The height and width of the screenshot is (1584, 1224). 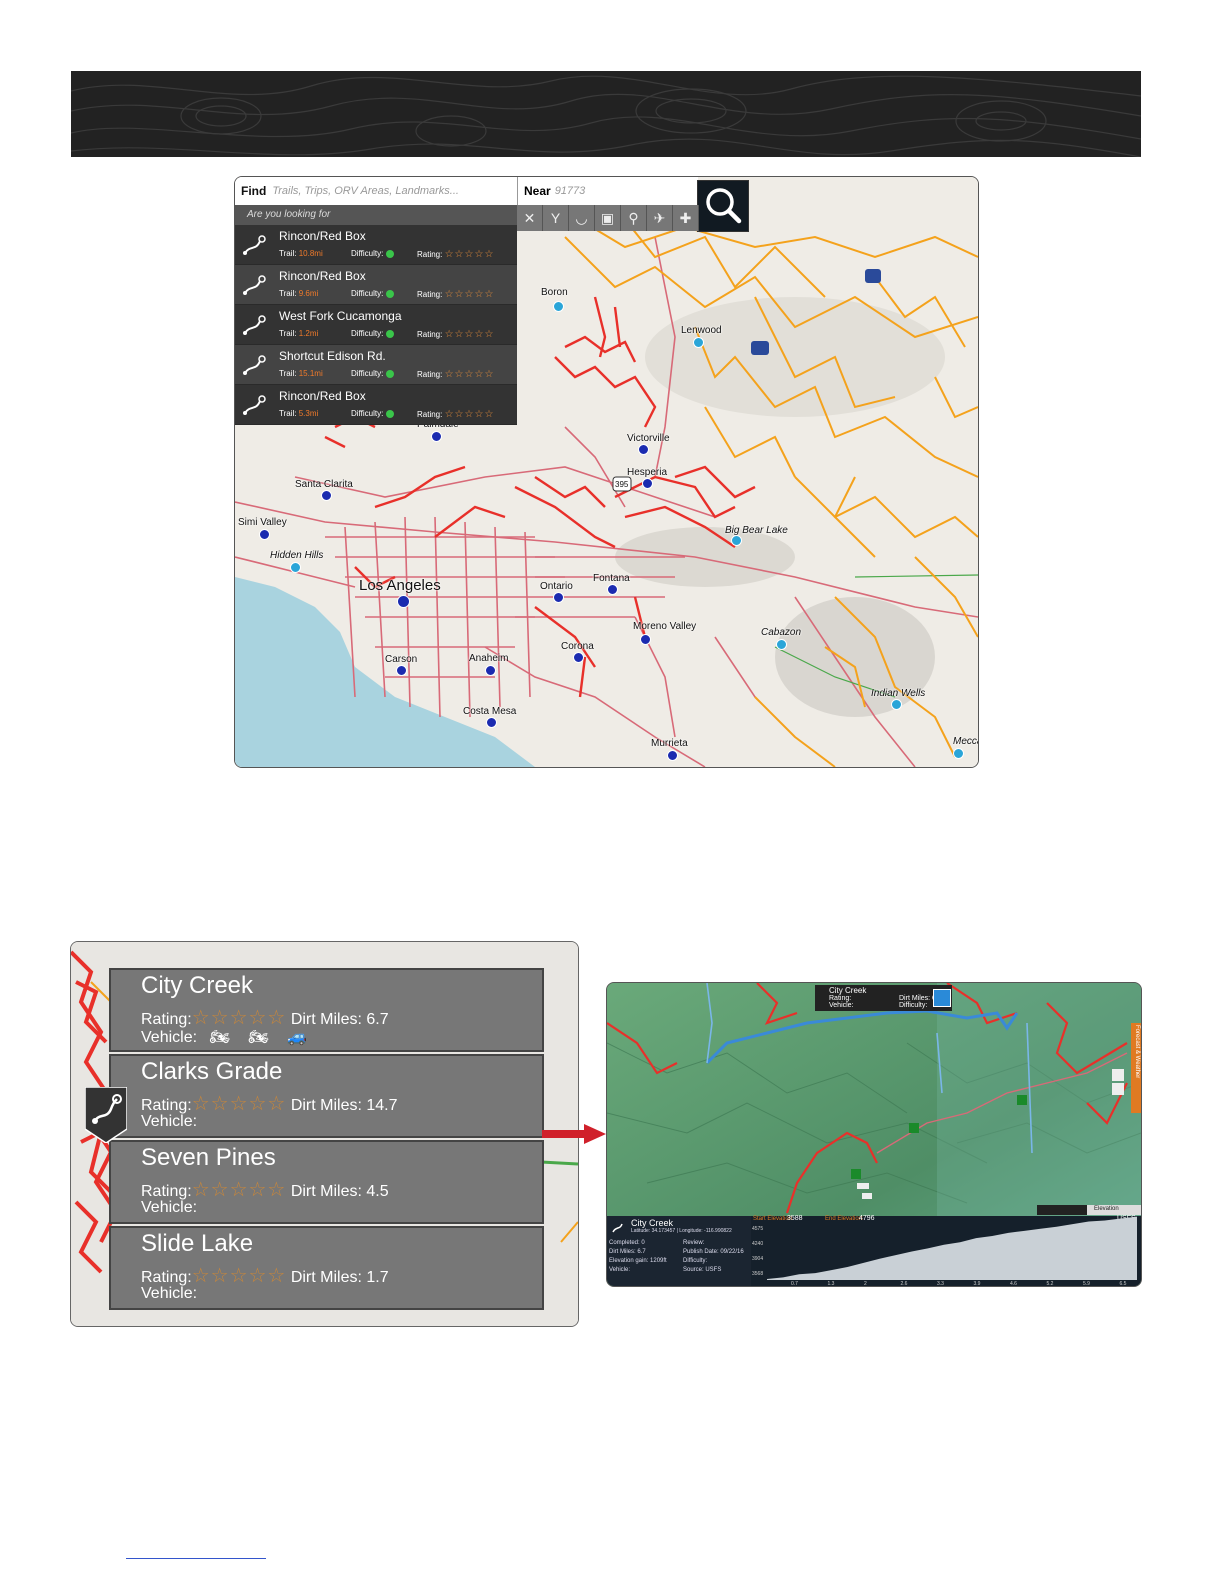 What do you see at coordinates (701, 330) in the screenshot?
I see `label-lenwood: Lenwood` at bounding box center [701, 330].